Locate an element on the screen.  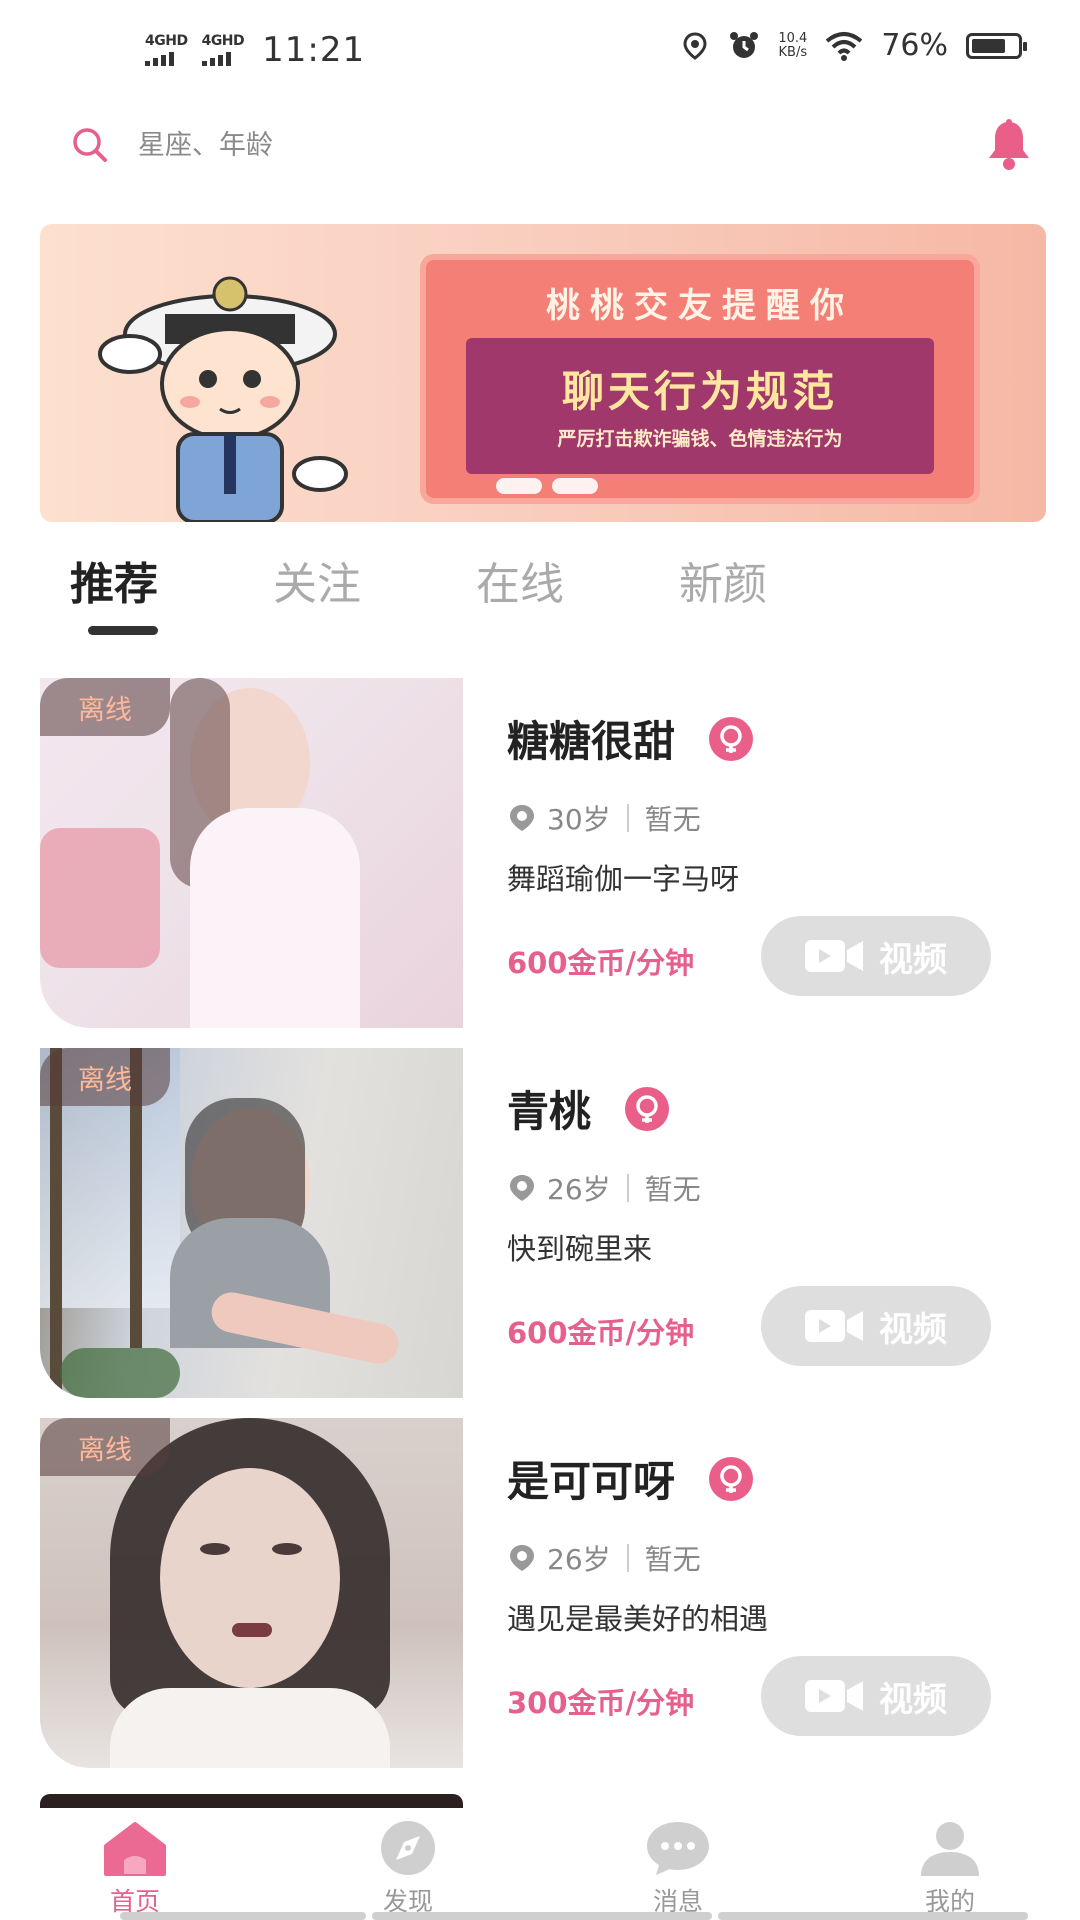
compass-icon is located at coordinates (408, 1848).